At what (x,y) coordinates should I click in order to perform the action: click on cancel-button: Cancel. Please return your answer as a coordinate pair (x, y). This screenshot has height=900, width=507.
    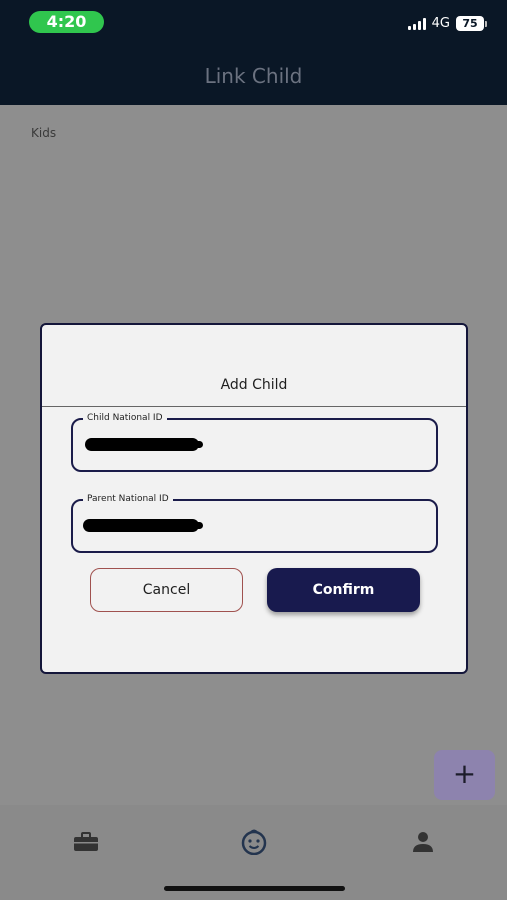
    Looking at the image, I should click on (166, 590).